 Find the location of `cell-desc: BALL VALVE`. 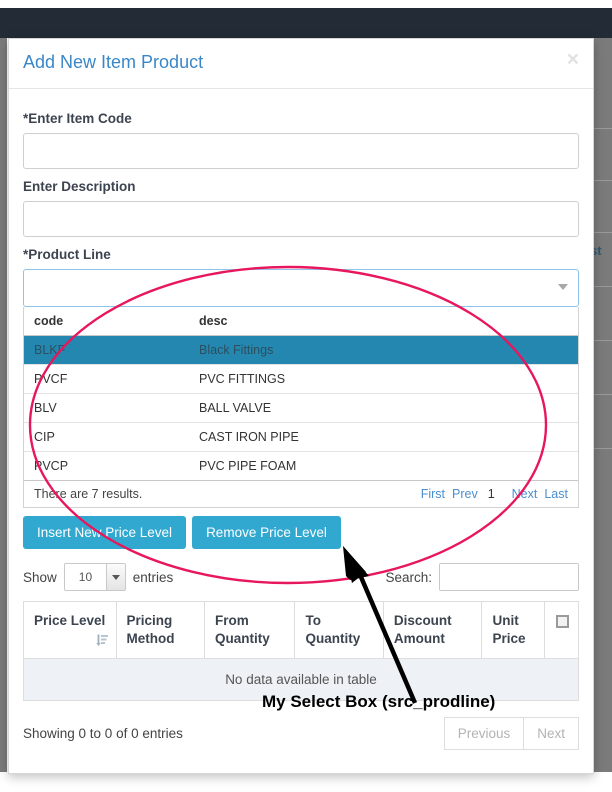

cell-desc: BALL VALVE is located at coordinates (383, 408).